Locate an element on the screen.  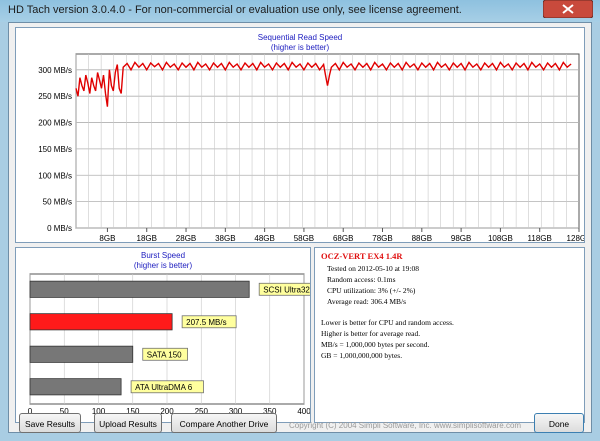
x-tick-label: 48GB is located at coordinates (264, 238).